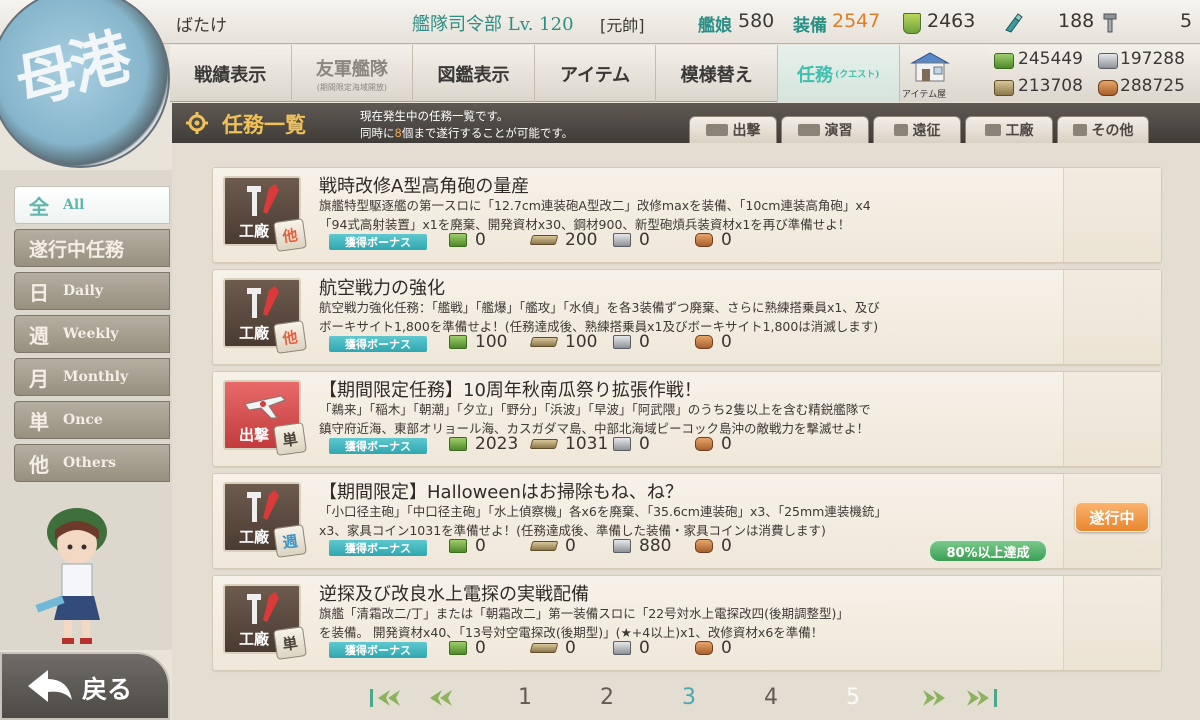 This screenshot has height=720, width=1200. I want to click on filter-others-en: Others, so click(90, 463).